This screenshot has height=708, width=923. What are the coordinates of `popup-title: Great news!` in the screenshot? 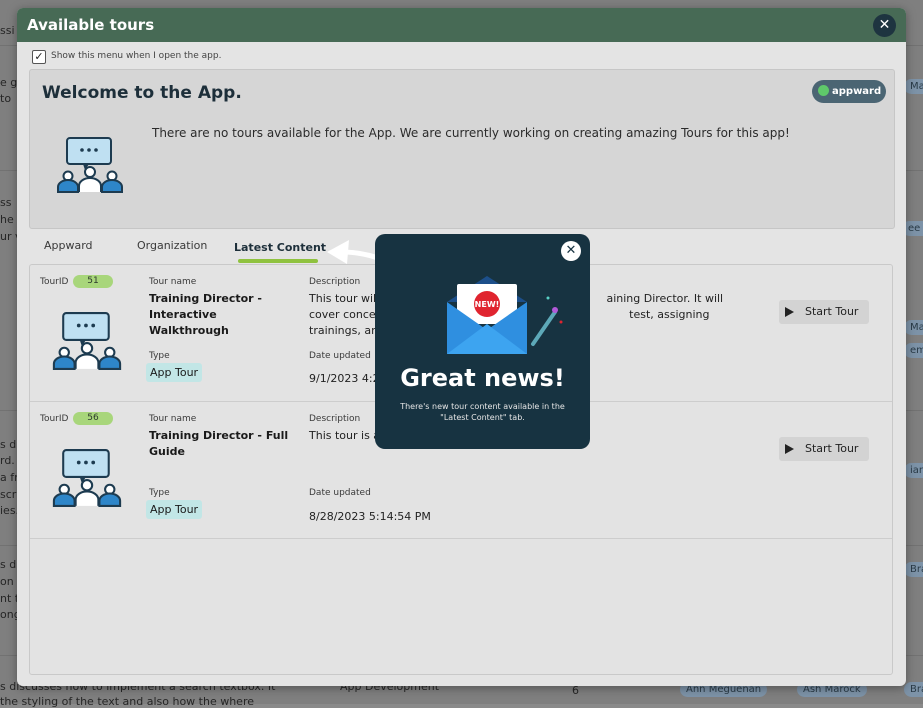 It's located at (482, 378).